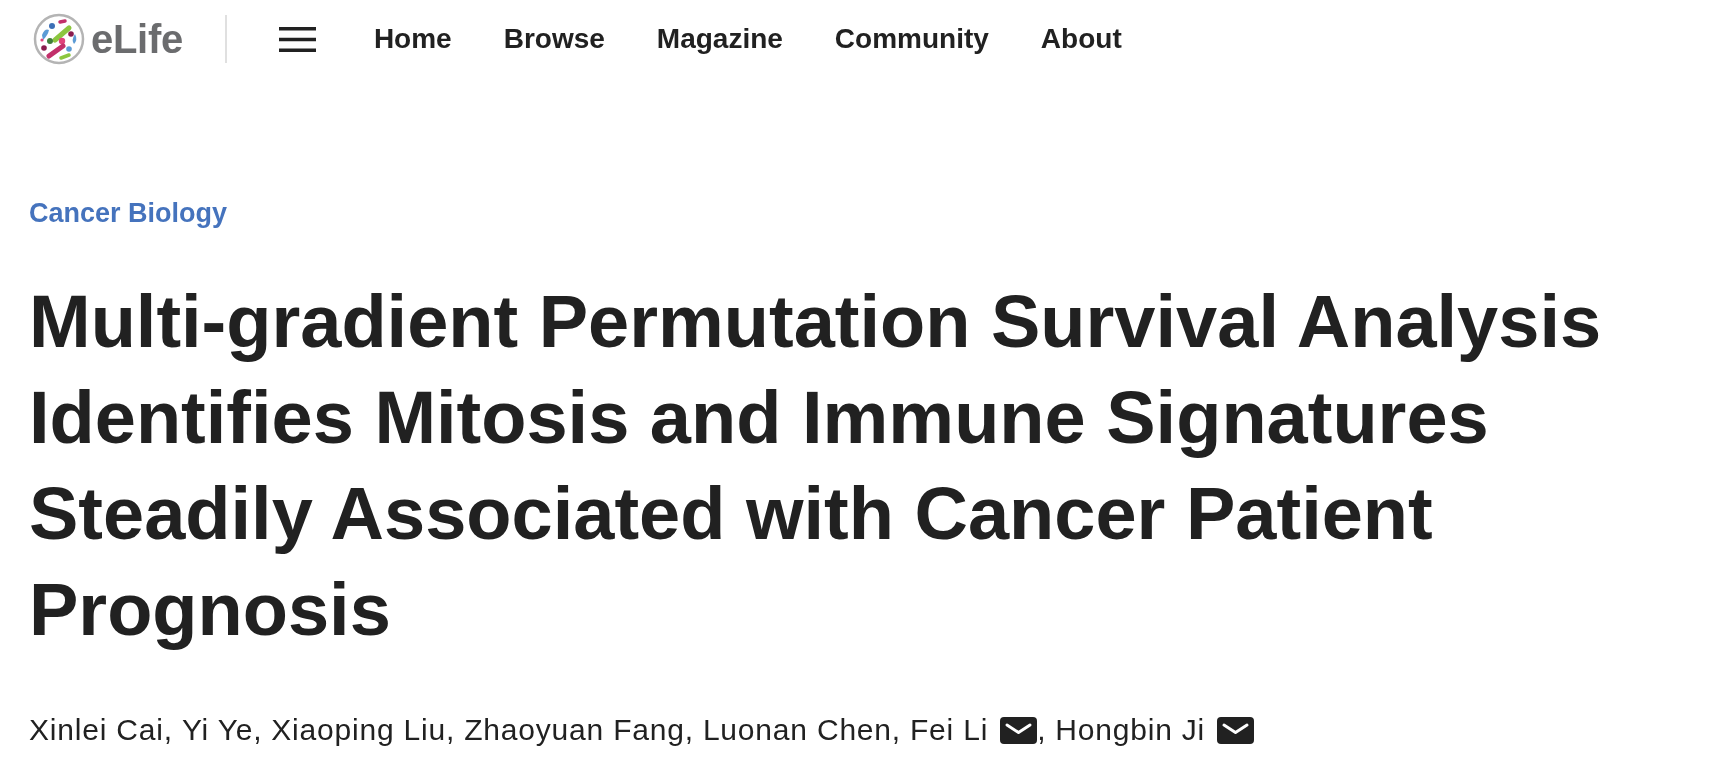  I want to click on author-link: Hongbin Ji, so click(1130, 730).